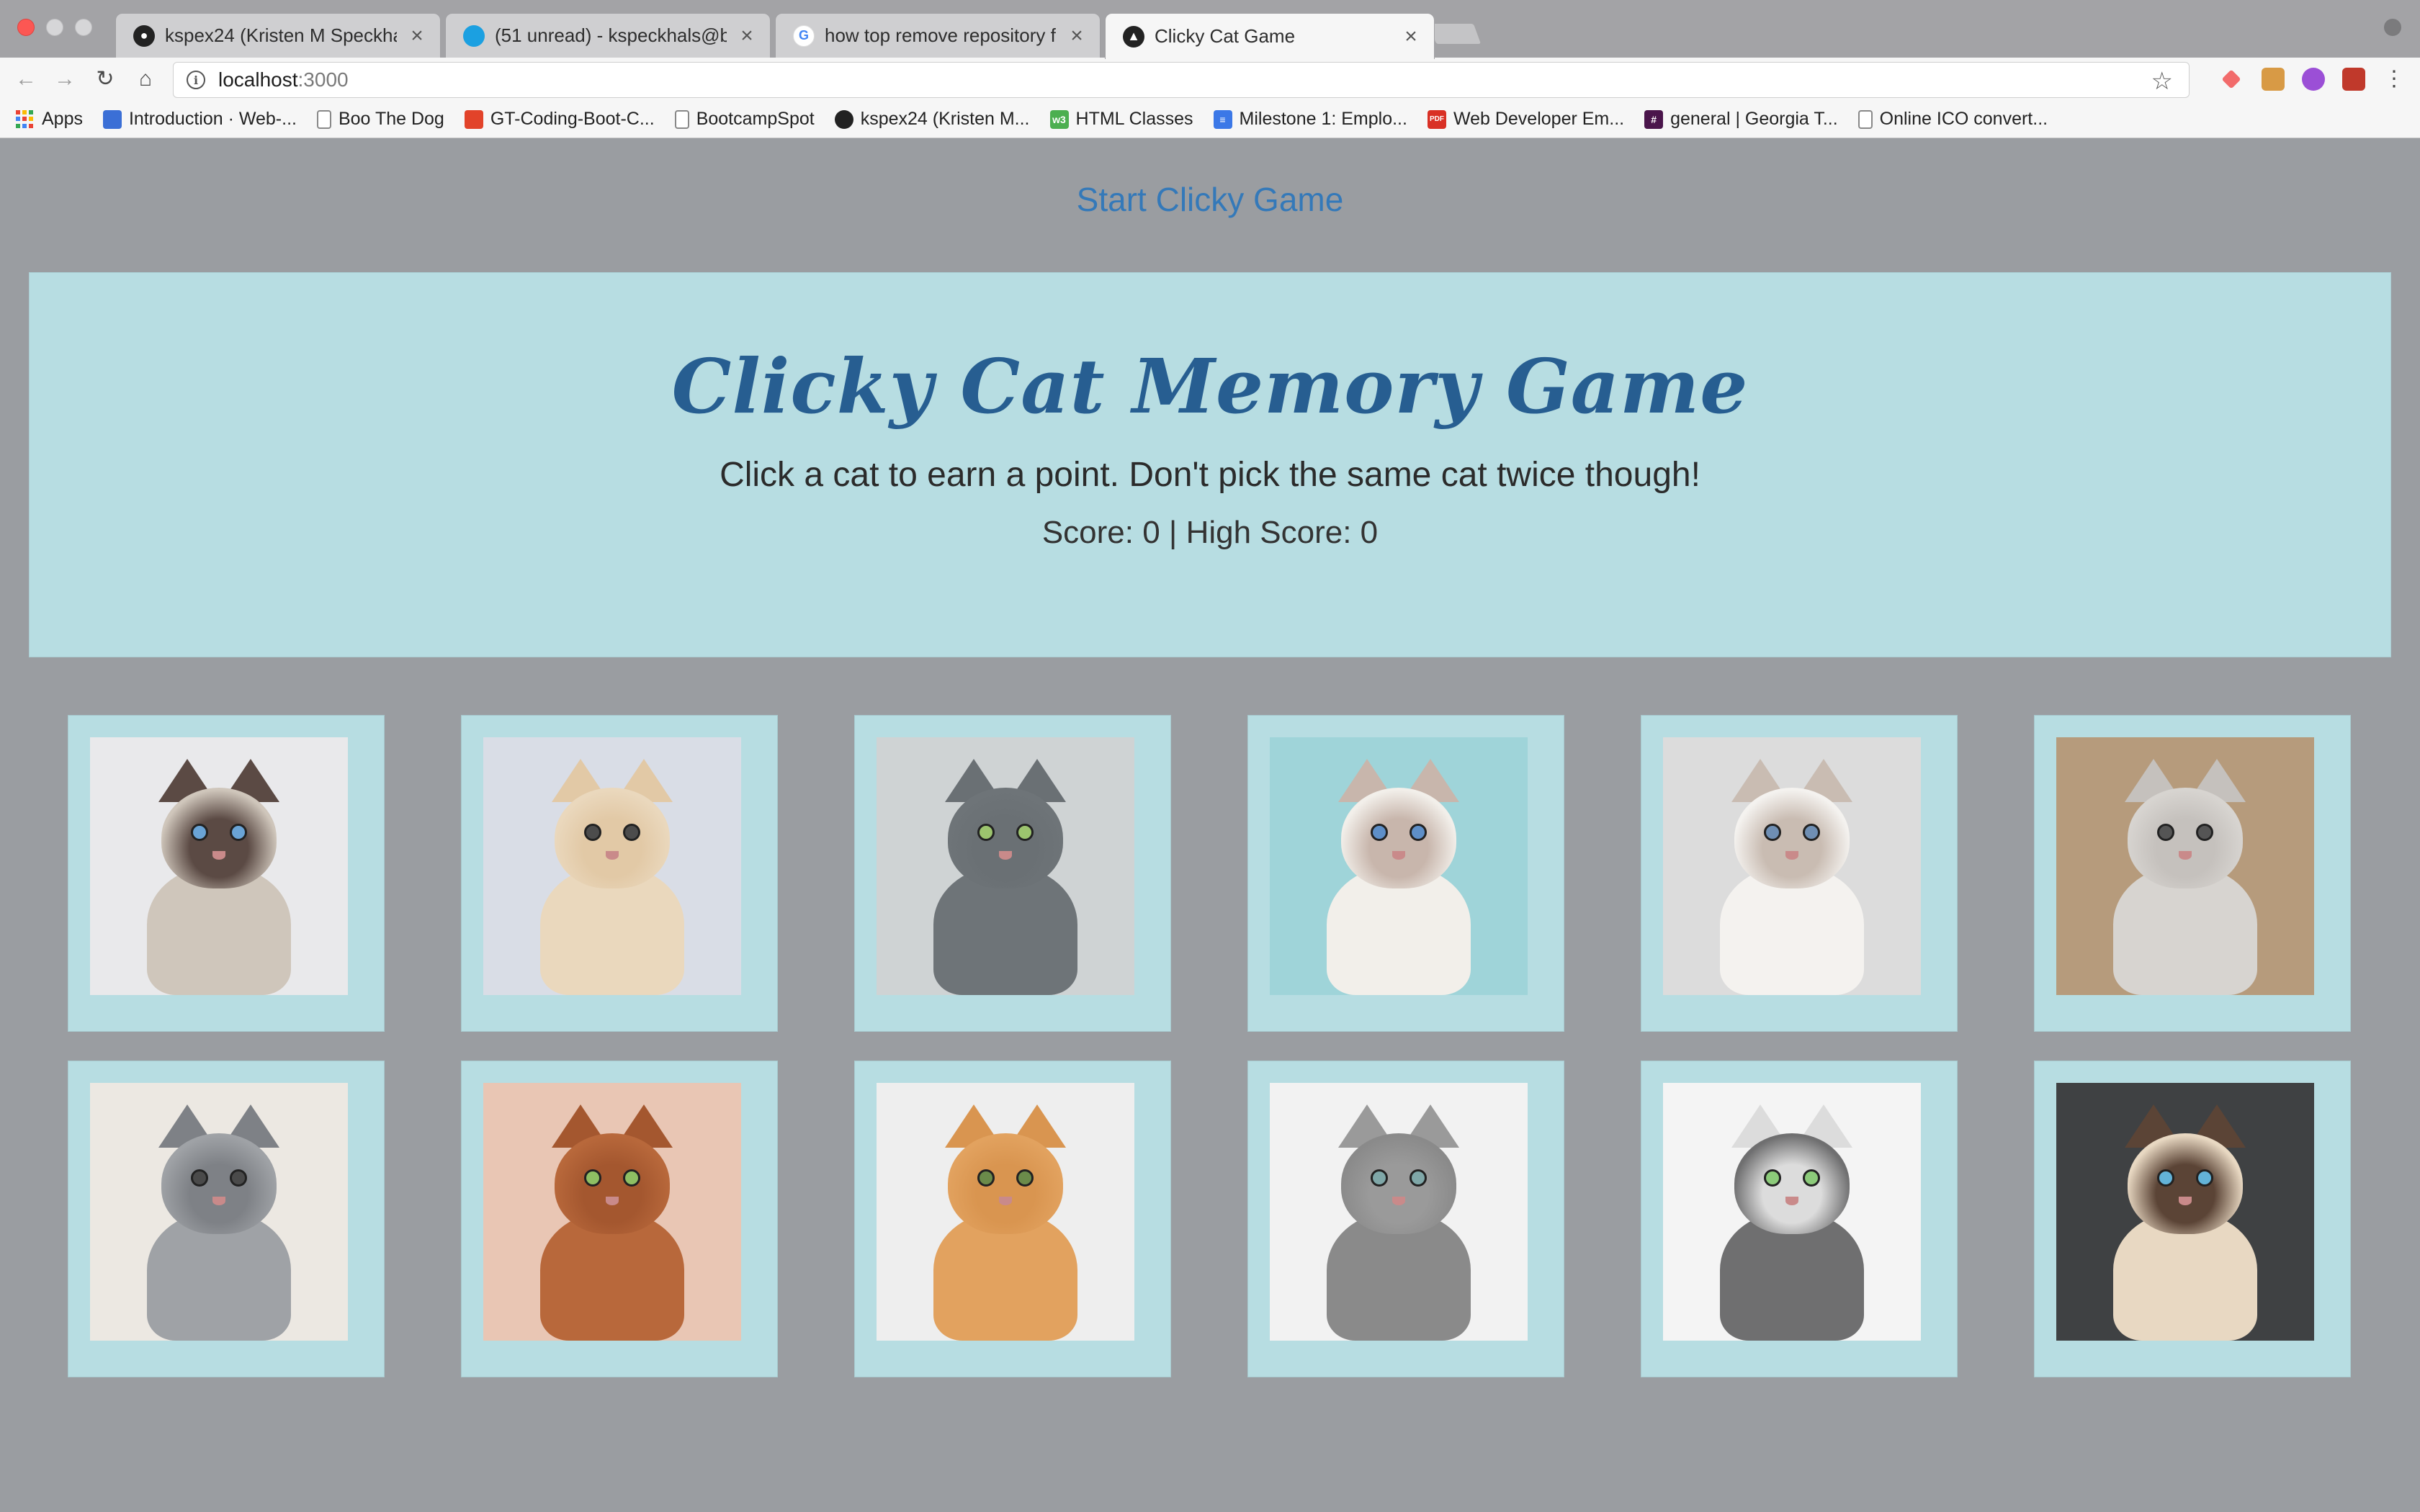  I want to click on flower-crown-cat-image, so click(1792, 1212).